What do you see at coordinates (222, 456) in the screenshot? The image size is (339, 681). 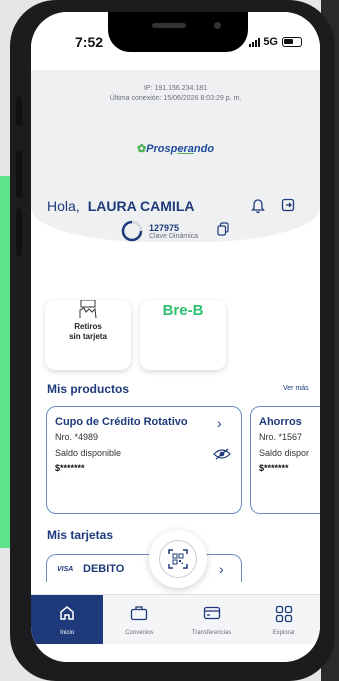 I see `eye-slash-icon` at bounding box center [222, 456].